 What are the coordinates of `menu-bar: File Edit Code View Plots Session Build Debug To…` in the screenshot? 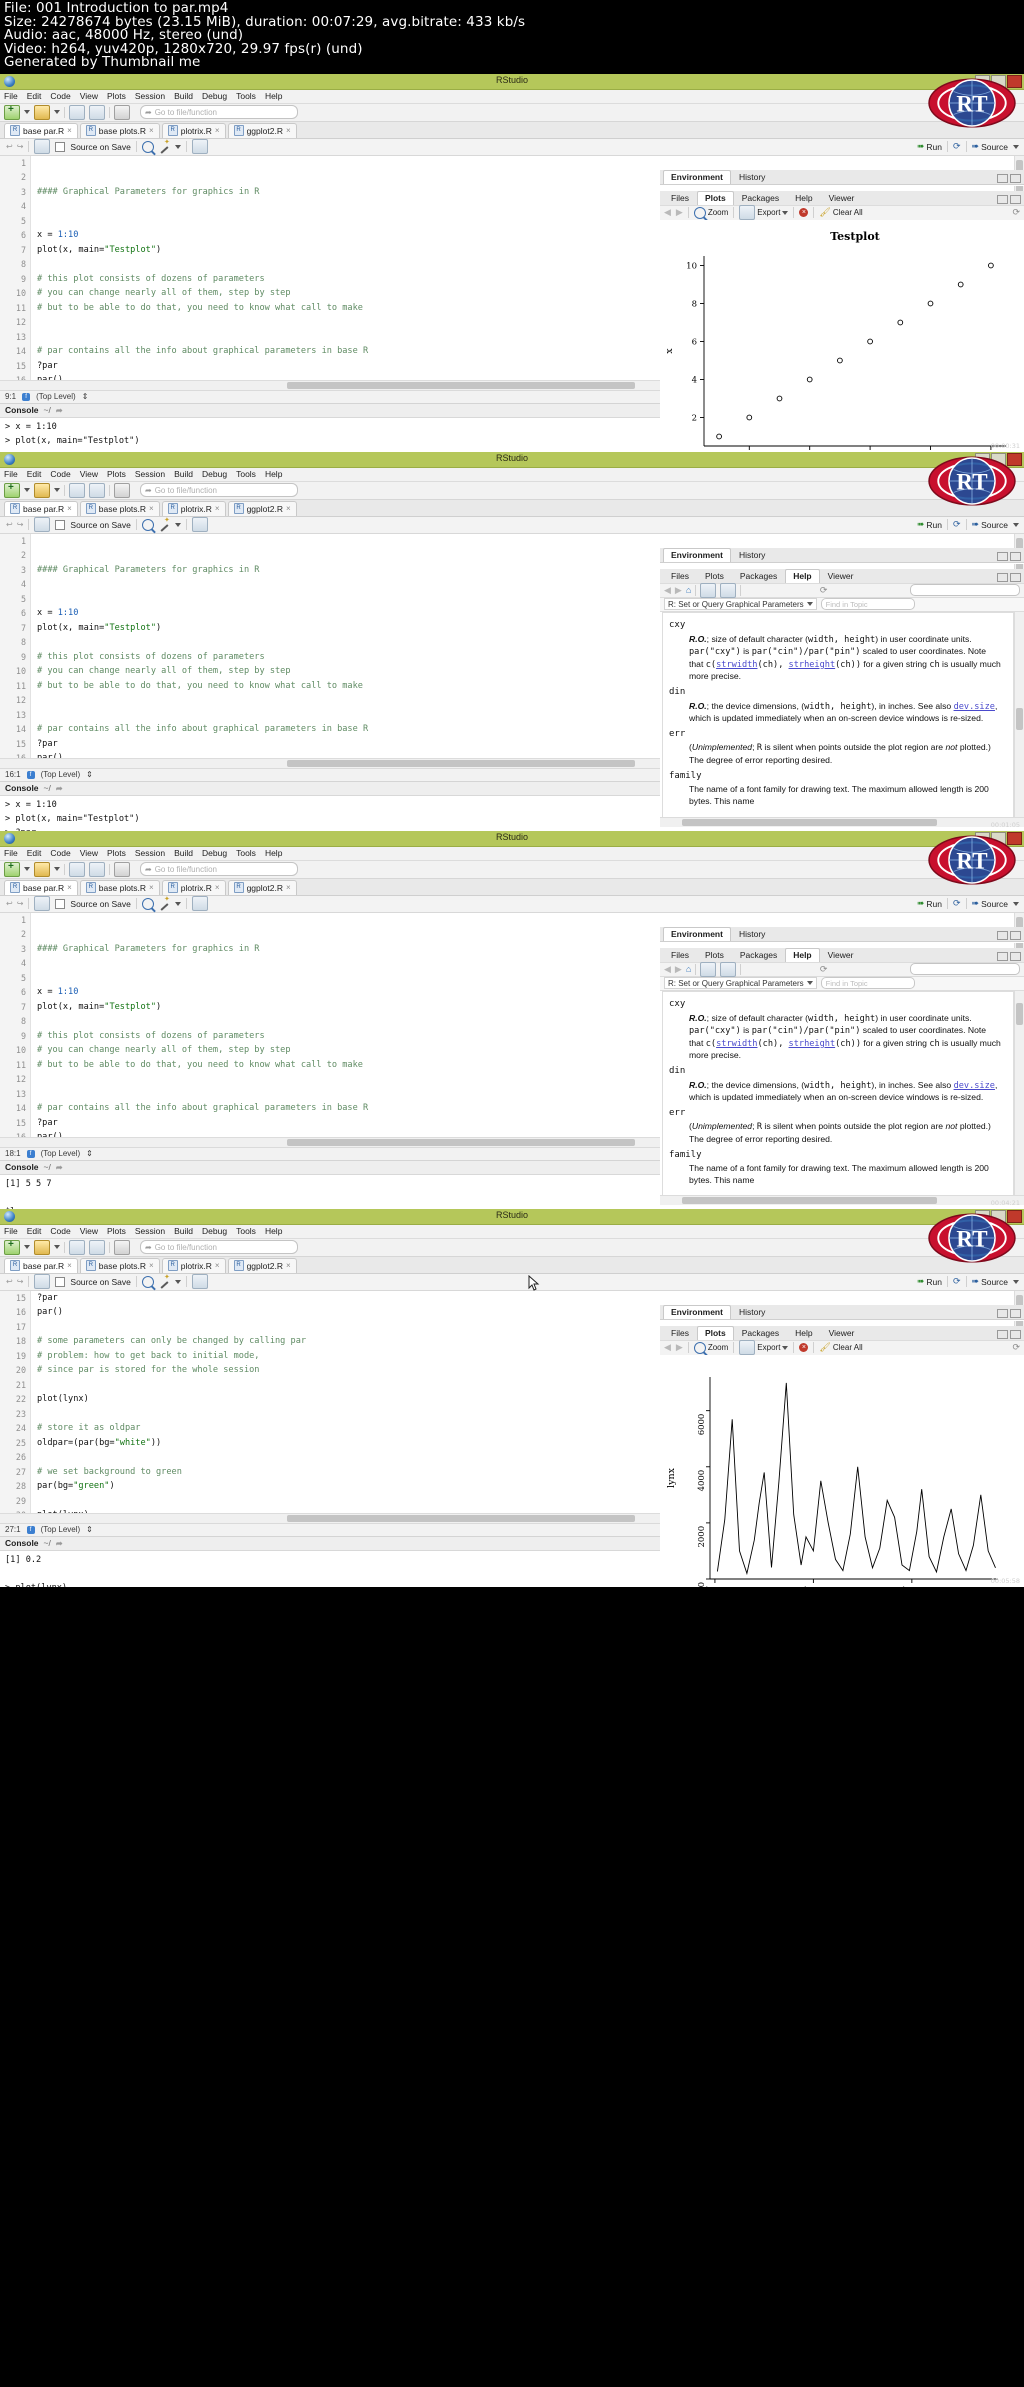 It's located at (512, 1231).